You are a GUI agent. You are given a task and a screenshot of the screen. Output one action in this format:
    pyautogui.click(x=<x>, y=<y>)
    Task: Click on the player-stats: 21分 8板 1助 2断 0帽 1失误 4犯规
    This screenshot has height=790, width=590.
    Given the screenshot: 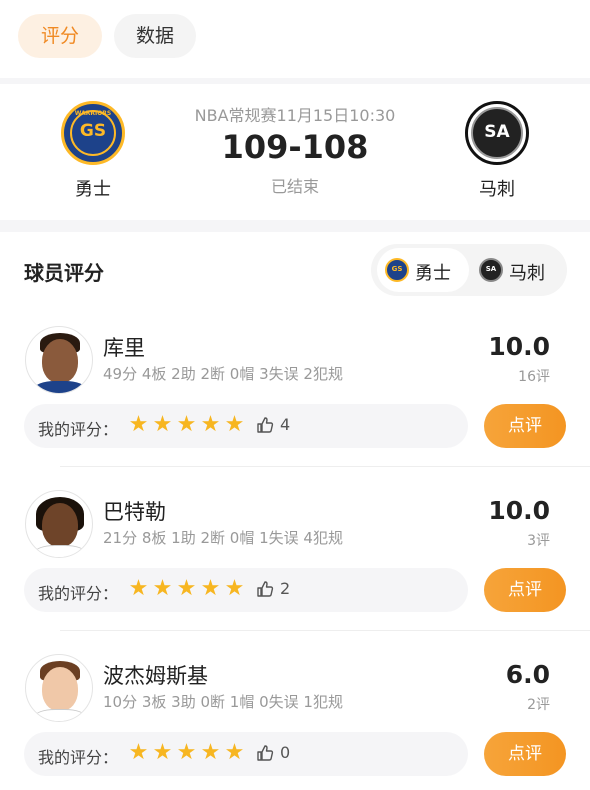 What is the action you would take?
    pyautogui.click(x=223, y=538)
    